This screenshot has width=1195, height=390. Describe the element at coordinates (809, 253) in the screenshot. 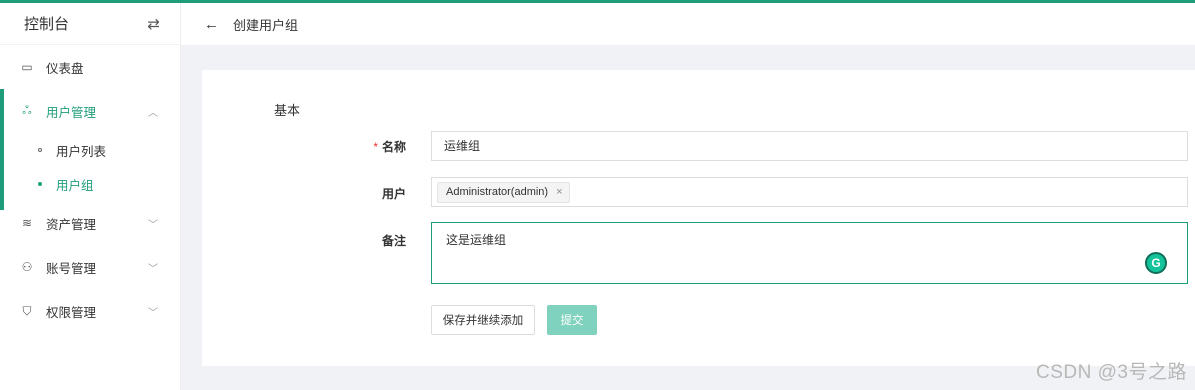

I see `remark-textarea: 这是运维组 G` at that location.